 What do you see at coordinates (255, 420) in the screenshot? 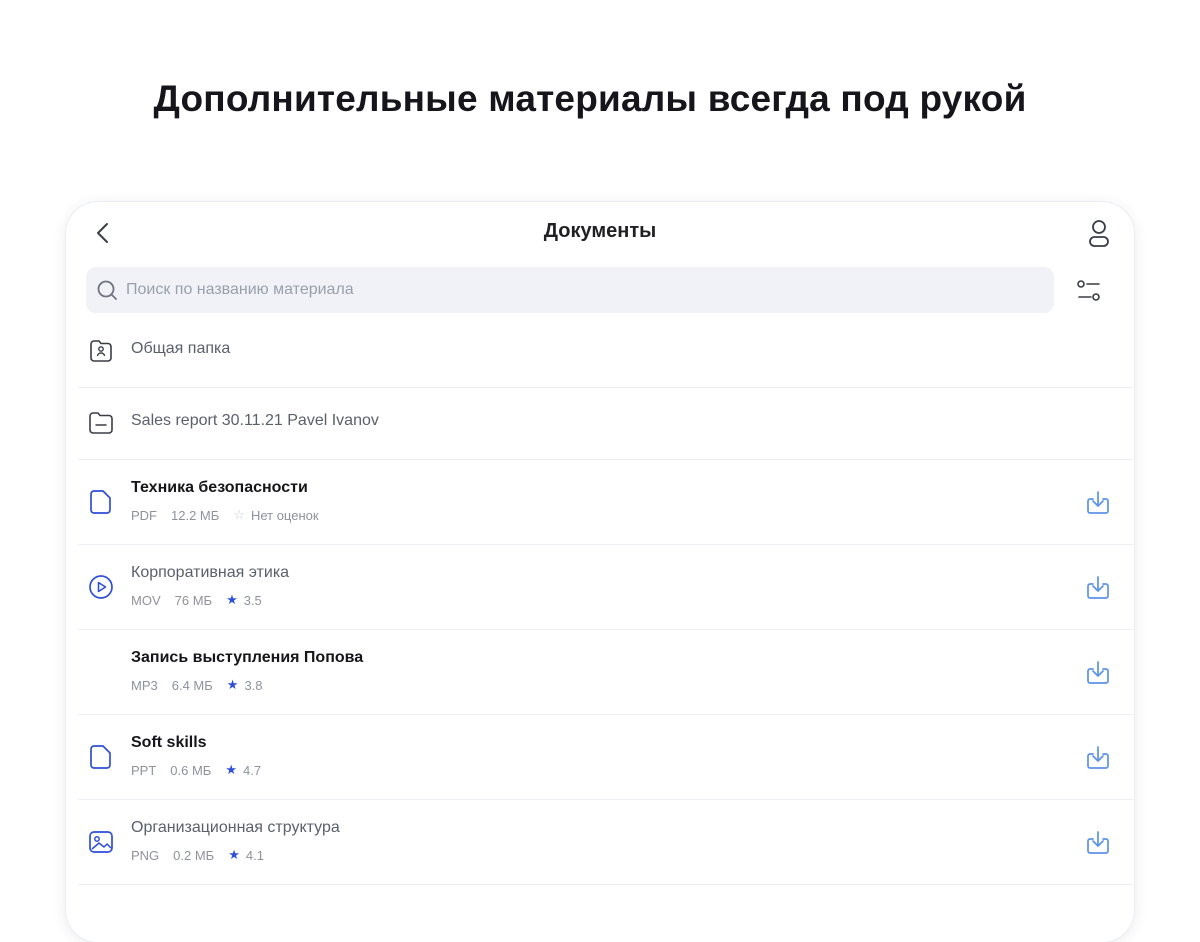
I see `item-title: Sales report 30.11.21 Pavel Ivanov` at bounding box center [255, 420].